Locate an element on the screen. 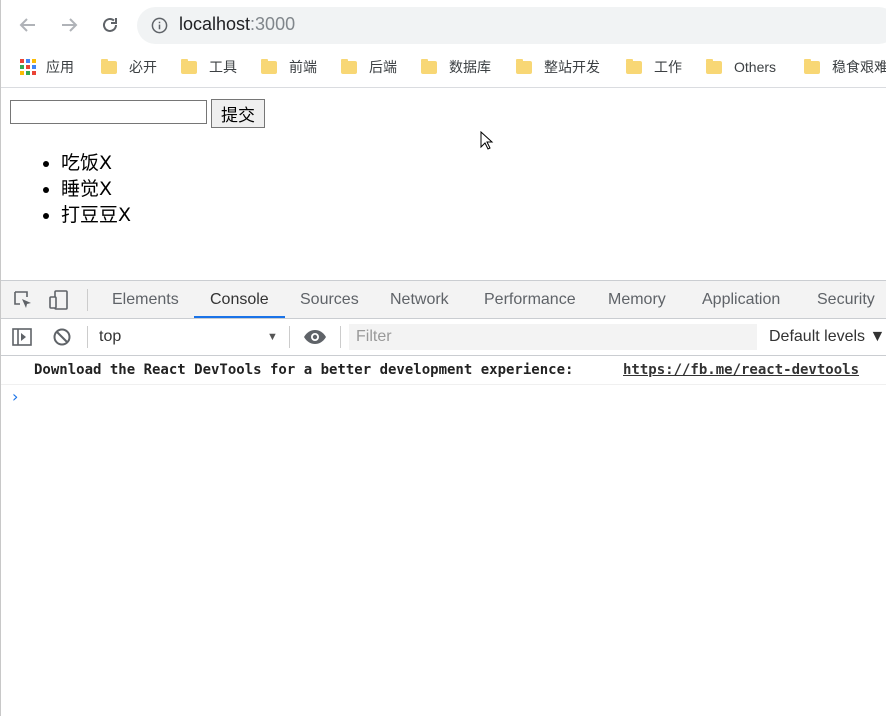 The image size is (886, 717). log-levels-dropdown: Default levels ▼ is located at coordinates (827, 337).